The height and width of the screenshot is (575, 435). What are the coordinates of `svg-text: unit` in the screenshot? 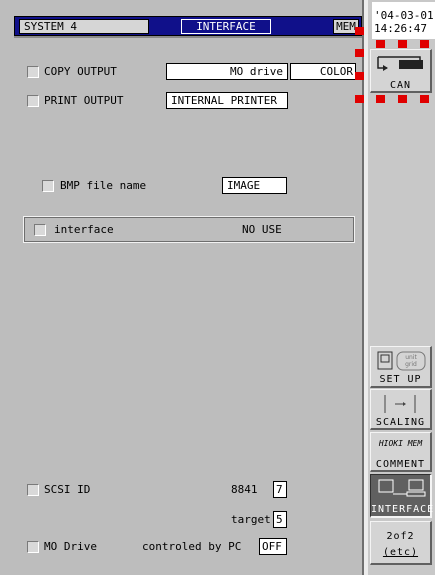 It's located at (411, 357).